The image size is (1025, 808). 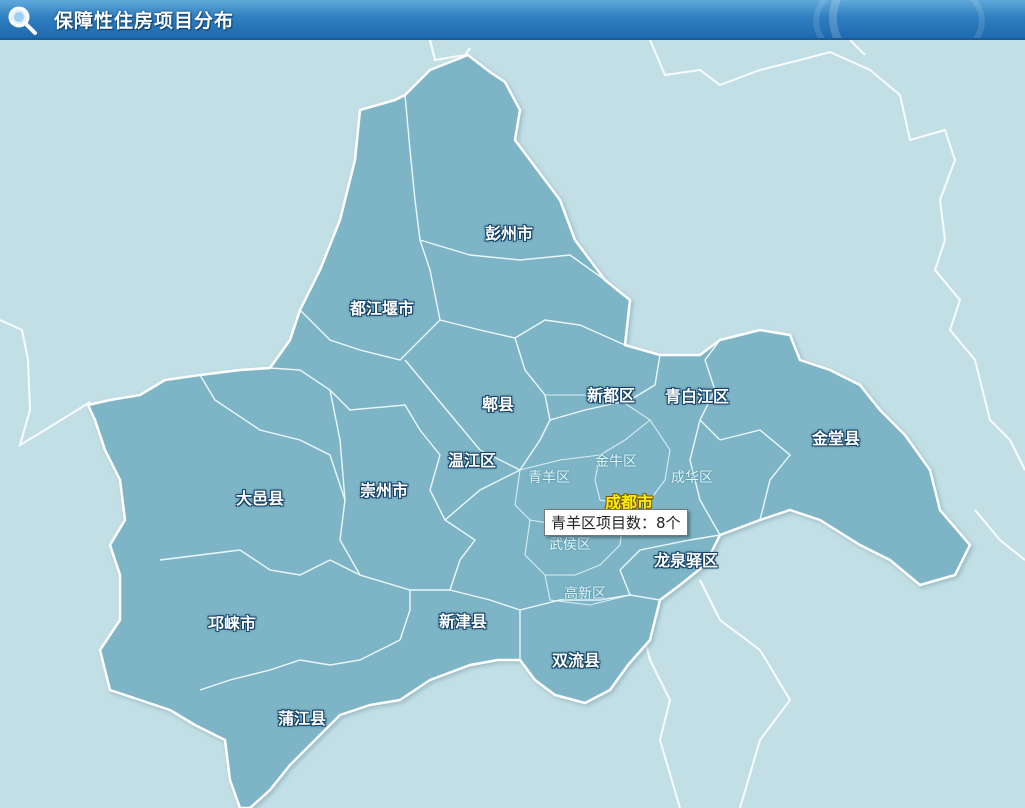 What do you see at coordinates (570, 544) in the screenshot?
I see `district-label: 武侯区` at bounding box center [570, 544].